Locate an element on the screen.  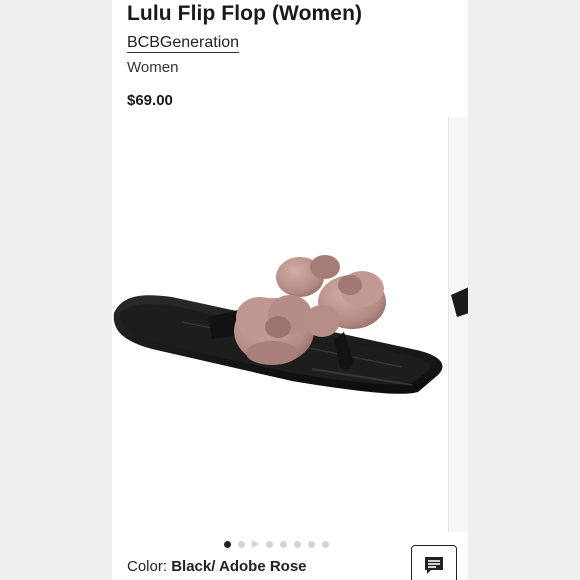
color-label: Color: is located at coordinates (147, 566).